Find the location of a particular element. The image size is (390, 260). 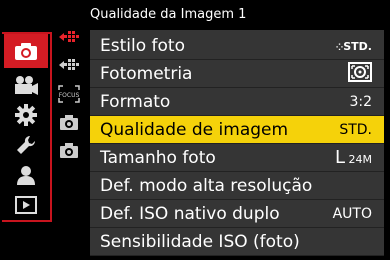

sub-tabs: FOCUS is located at coordinates (69, 96).